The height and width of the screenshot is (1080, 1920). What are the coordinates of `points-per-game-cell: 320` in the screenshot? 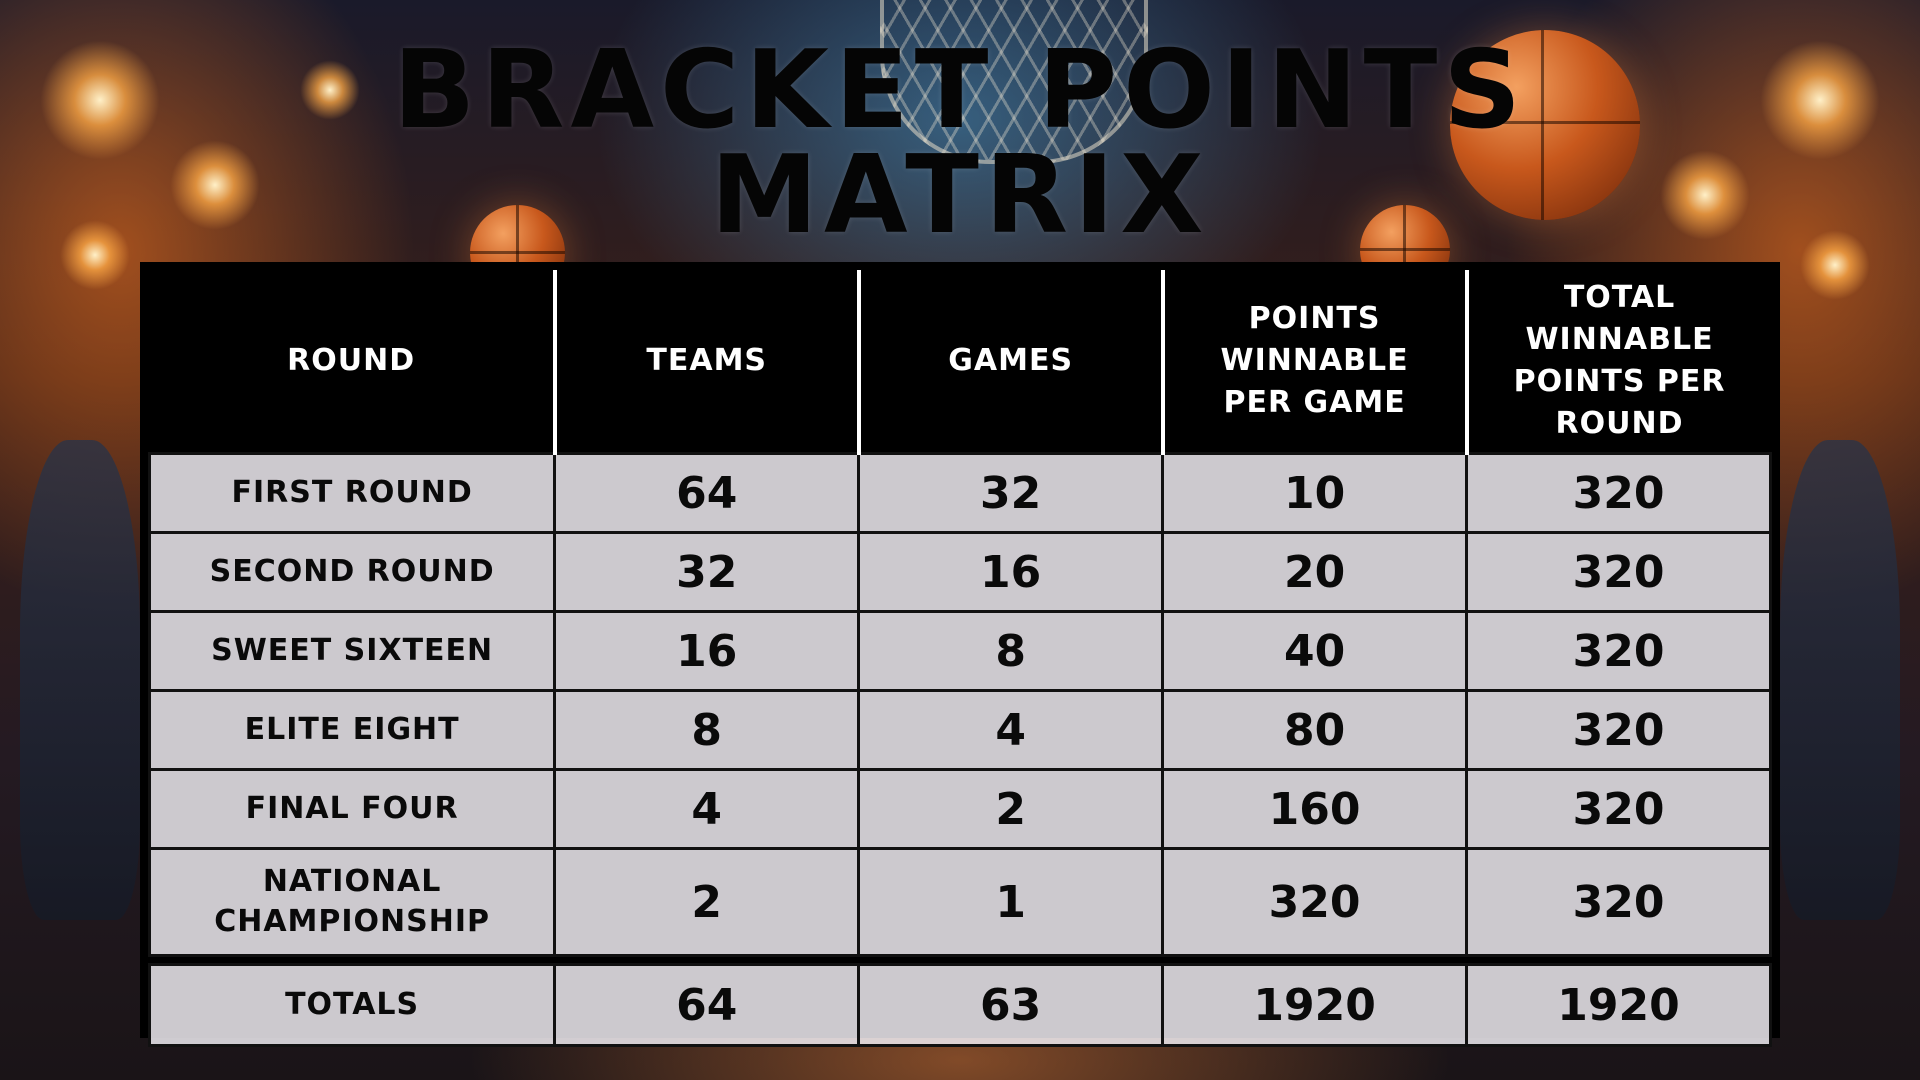 It's located at (1315, 902).